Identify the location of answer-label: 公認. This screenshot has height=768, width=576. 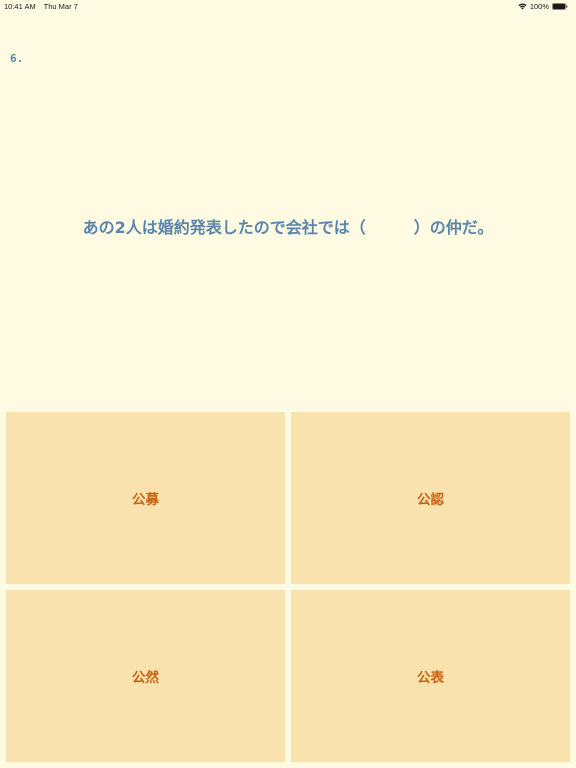
(430, 500).